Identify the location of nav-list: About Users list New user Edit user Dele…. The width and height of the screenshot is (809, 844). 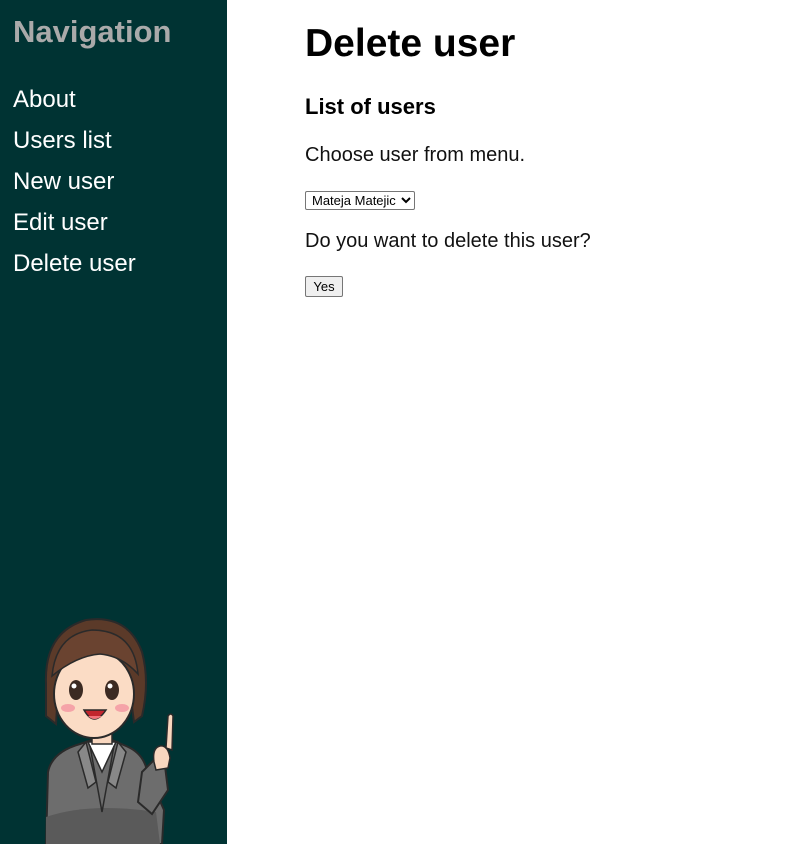
(74, 185).